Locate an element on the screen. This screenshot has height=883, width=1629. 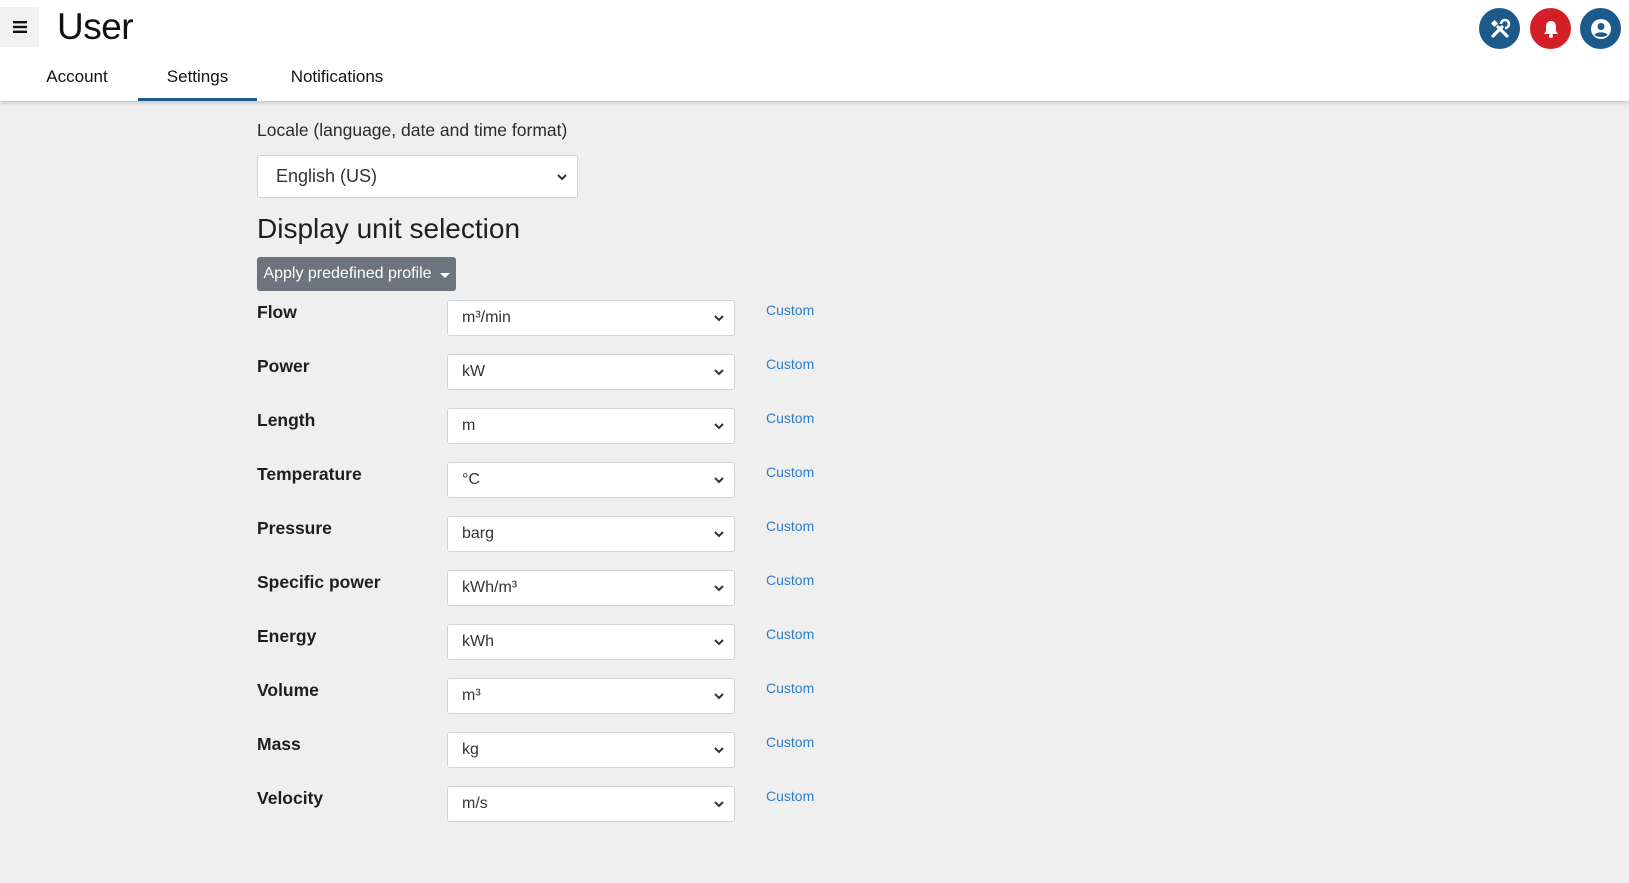
unit-row-volume: Volume m³ Custom is located at coordinates (557, 696).